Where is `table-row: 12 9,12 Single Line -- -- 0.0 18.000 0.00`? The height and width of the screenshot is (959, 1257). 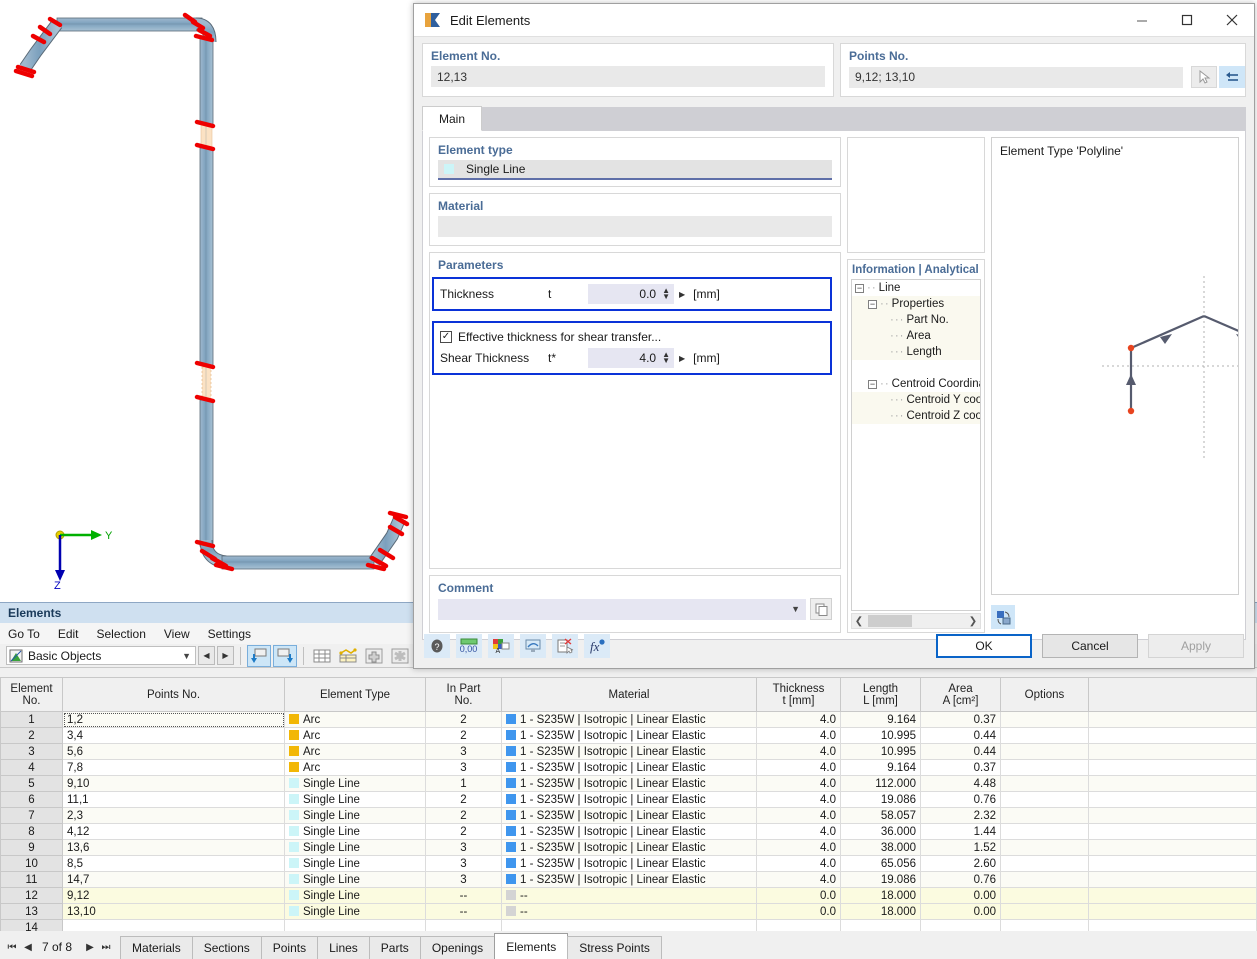 table-row: 12 9,12 Single Line -- -- 0.0 18.000 0.00 is located at coordinates (628, 895).